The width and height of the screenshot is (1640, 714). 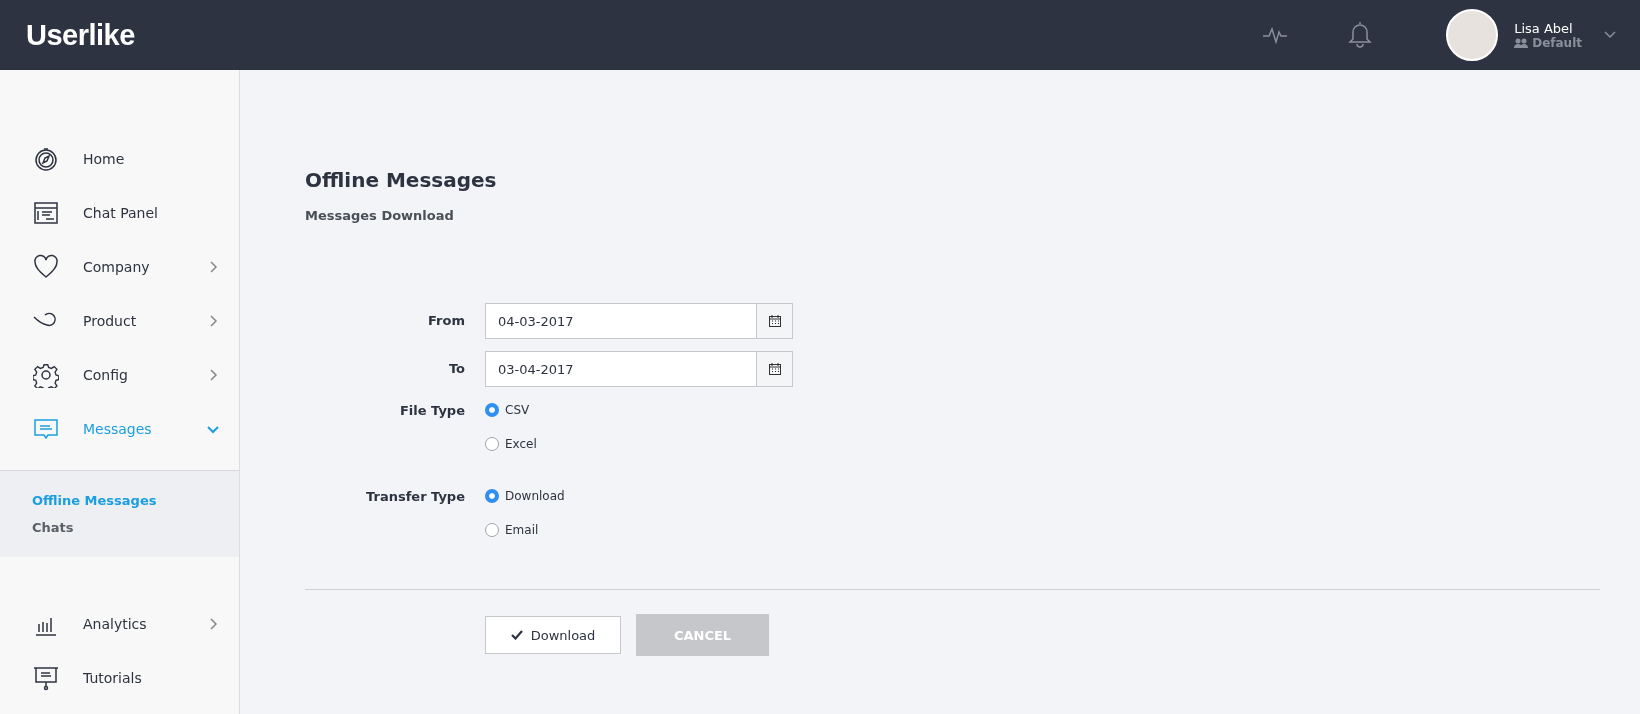 What do you see at coordinates (119, 624) in the screenshot?
I see `sidebar-item: Analytics` at bounding box center [119, 624].